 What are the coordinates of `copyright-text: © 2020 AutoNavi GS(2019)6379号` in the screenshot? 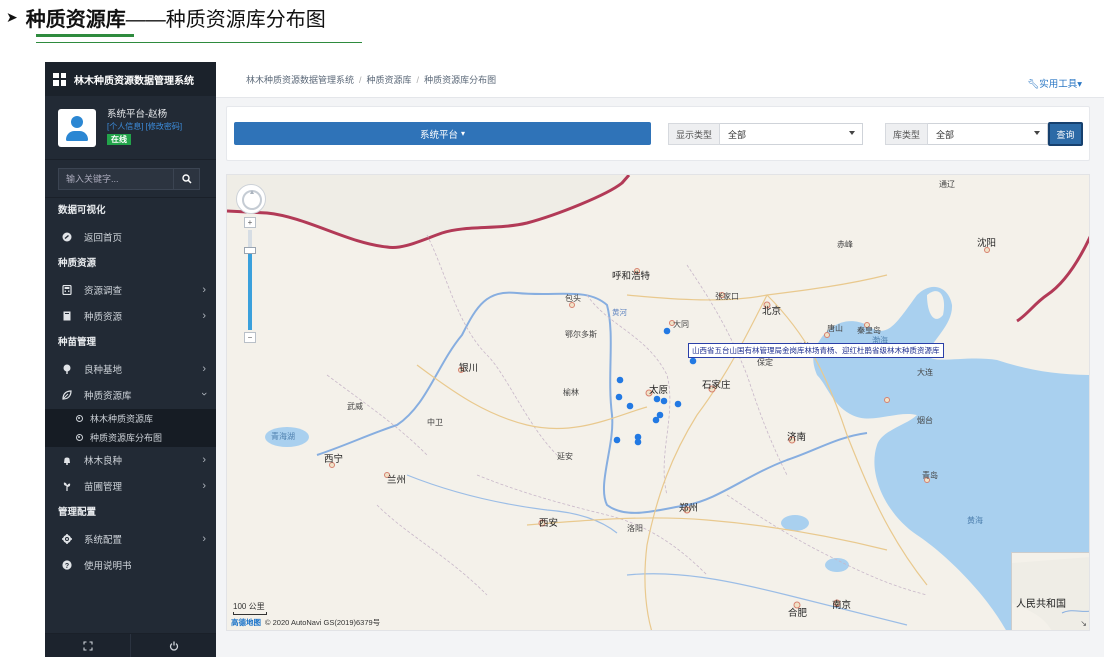 It's located at (323, 622).